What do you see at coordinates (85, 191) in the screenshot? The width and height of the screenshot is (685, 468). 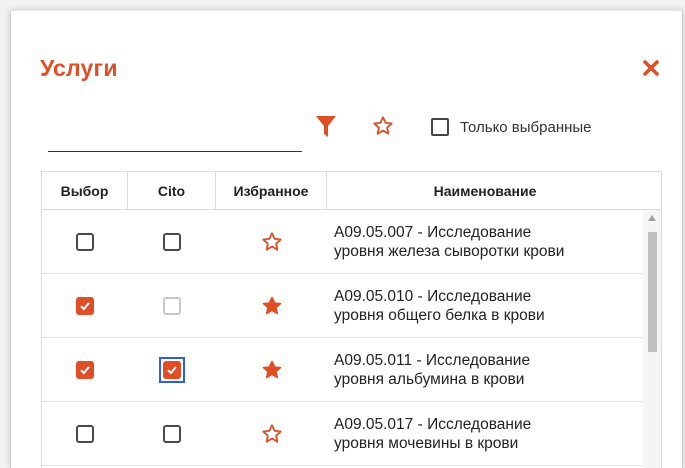 I see `column-header-select: Выбор` at bounding box center [85, 191].